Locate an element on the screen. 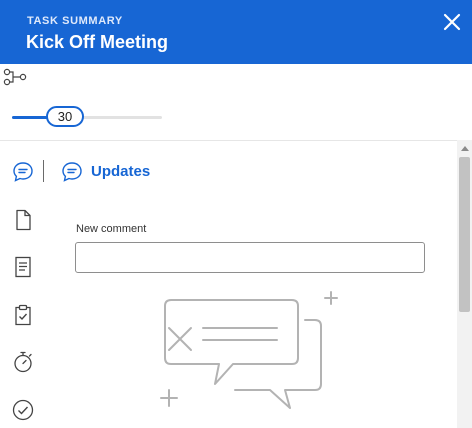 Image resolution: width=472 pixels, height=428 pixels. check-circle-icon is located at coordinates (23, 410).